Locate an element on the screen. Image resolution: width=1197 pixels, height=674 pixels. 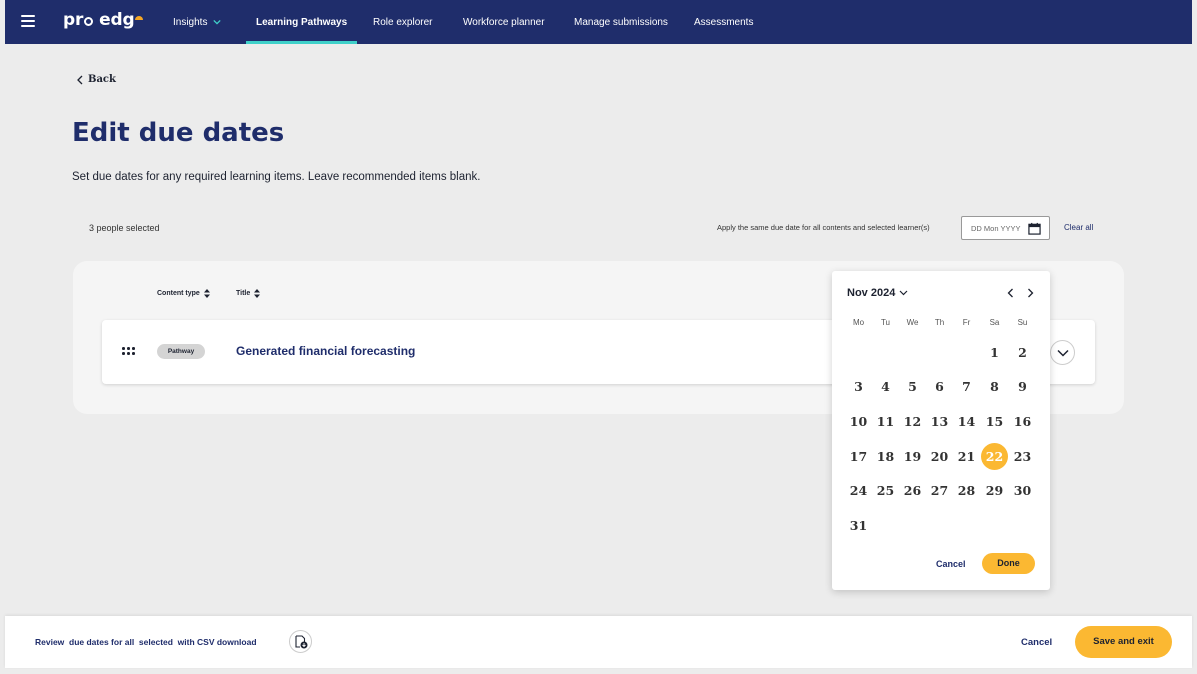
calendar-day: 21 is located at coordinates (966, 456).